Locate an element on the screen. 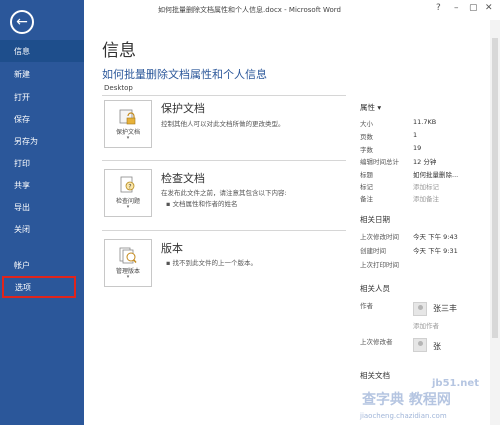  prop-value: 1 is located at coordinates (415, 135).